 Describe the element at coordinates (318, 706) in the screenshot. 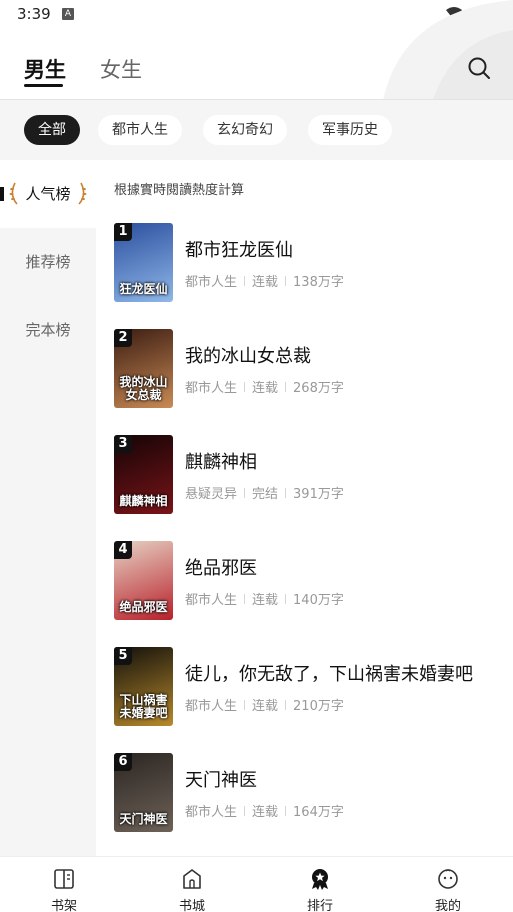

I see `book-word-count: 210万字` at that location.